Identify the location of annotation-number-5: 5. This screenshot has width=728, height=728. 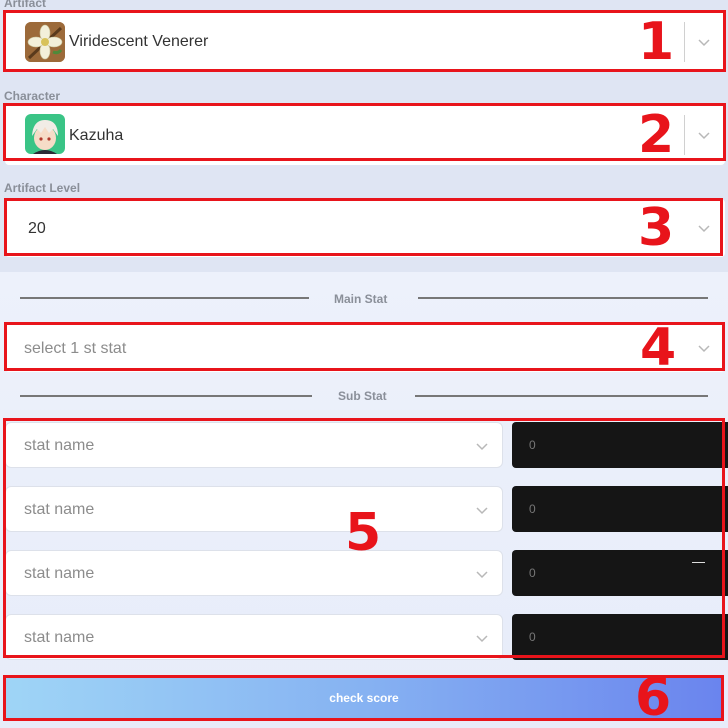
(363, 533).